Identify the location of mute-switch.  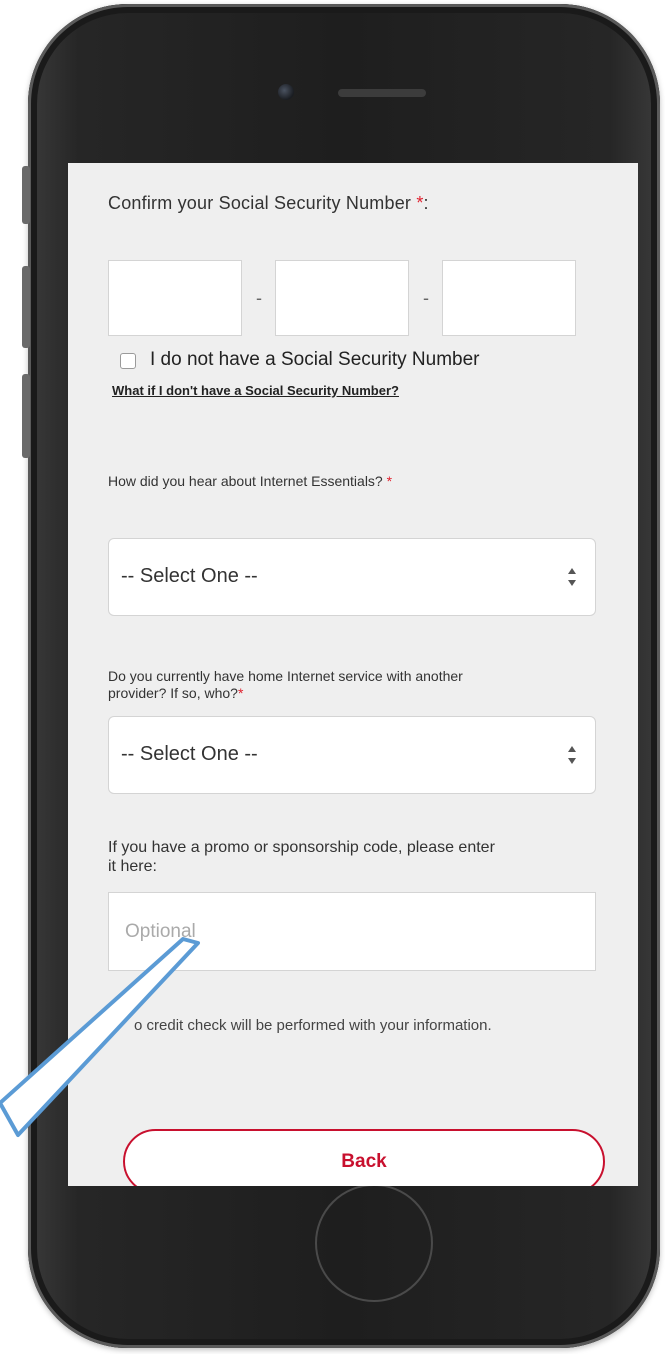
(26, 195).